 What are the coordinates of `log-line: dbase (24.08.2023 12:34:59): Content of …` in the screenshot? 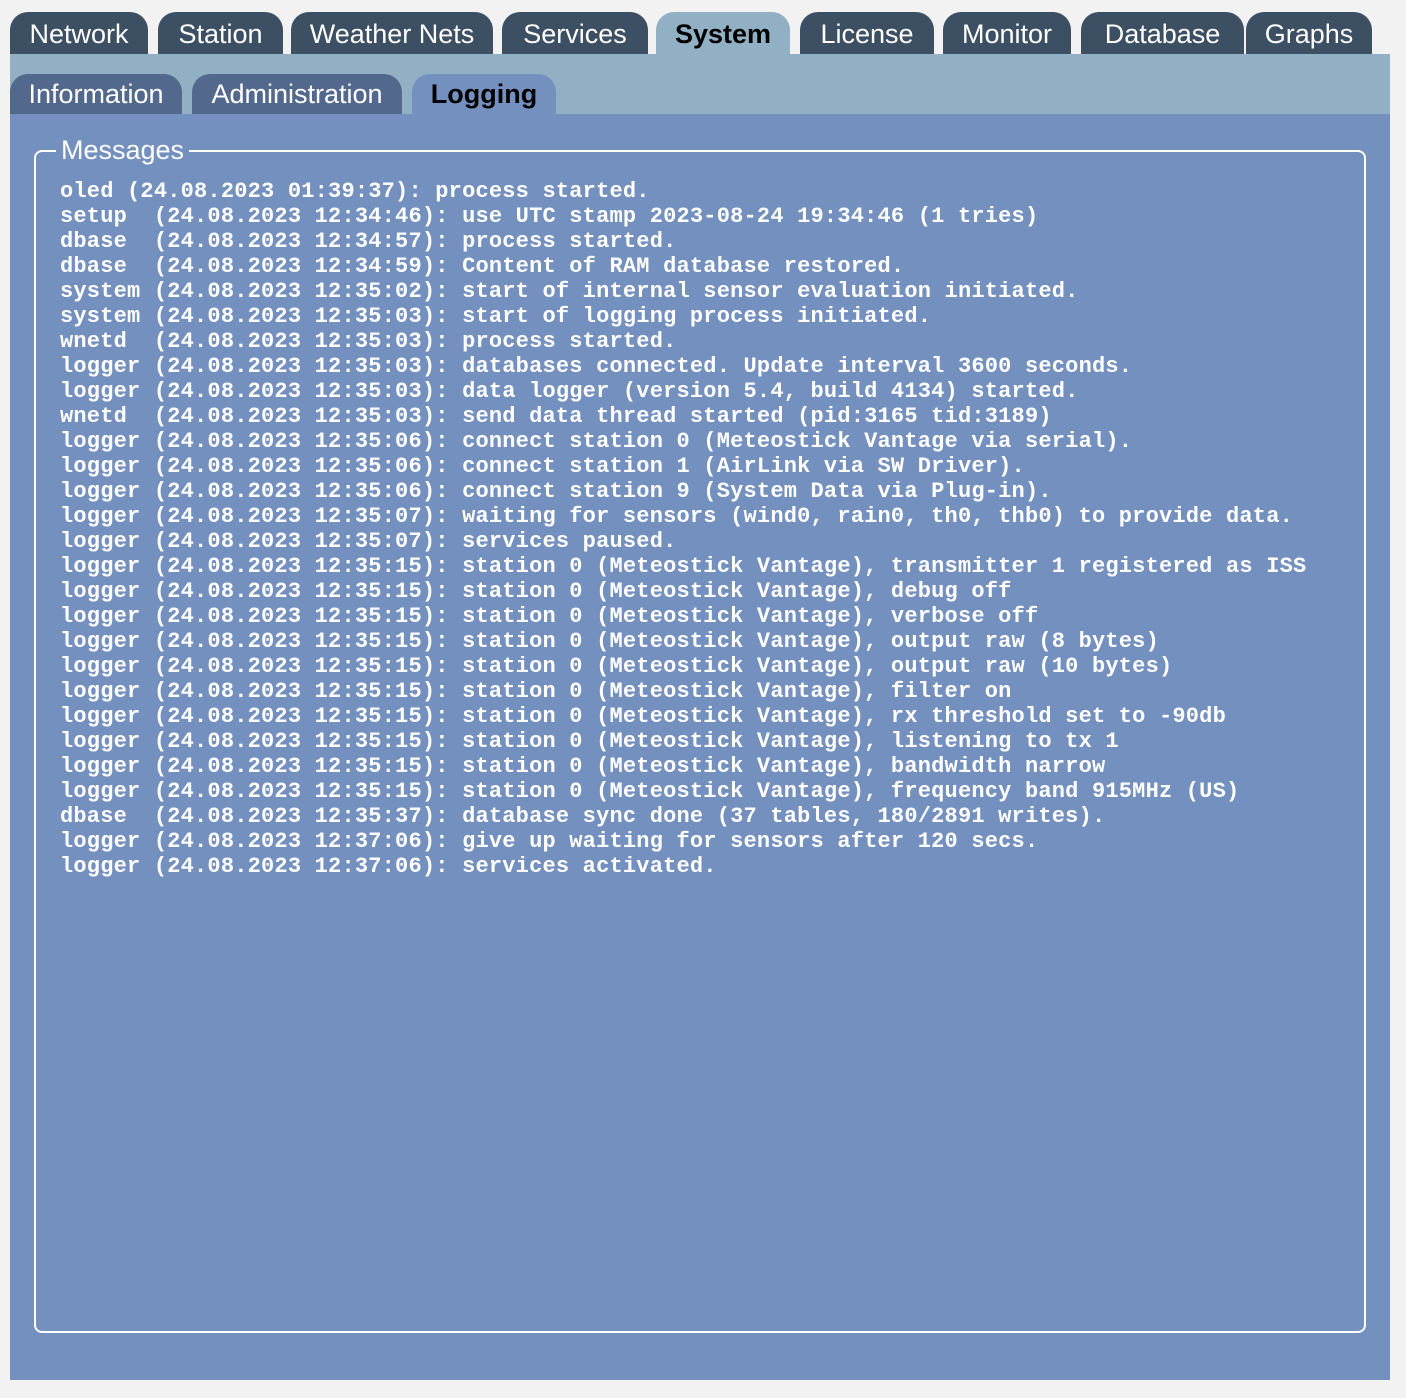 It's located at (482, 266).